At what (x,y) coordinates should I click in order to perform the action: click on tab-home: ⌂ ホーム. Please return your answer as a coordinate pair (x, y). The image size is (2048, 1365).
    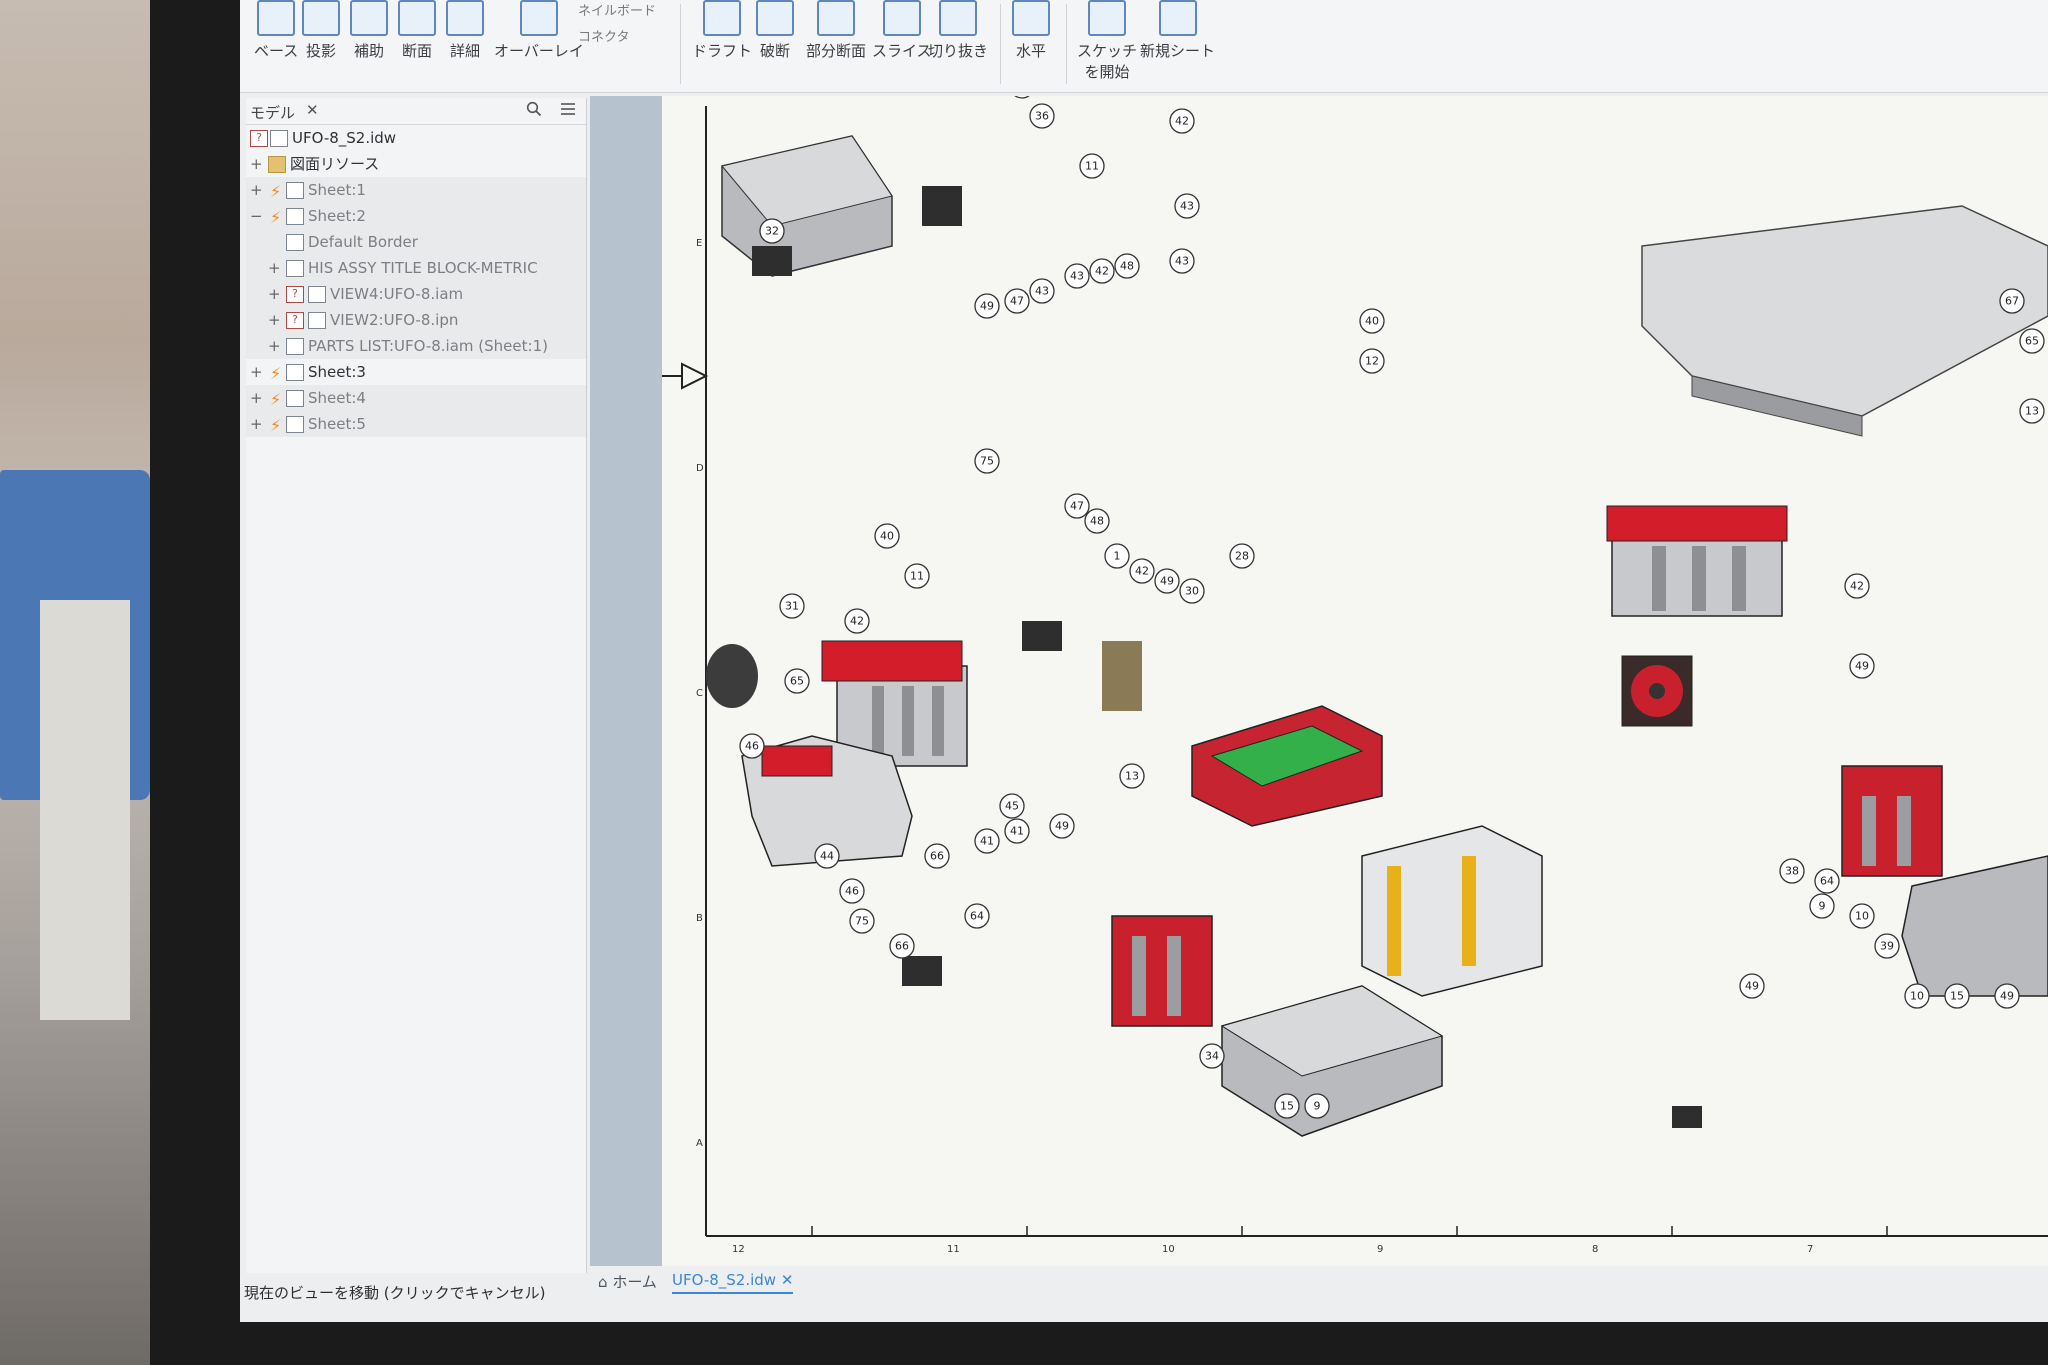
    Looking at the image, I should click on (627, 1281).